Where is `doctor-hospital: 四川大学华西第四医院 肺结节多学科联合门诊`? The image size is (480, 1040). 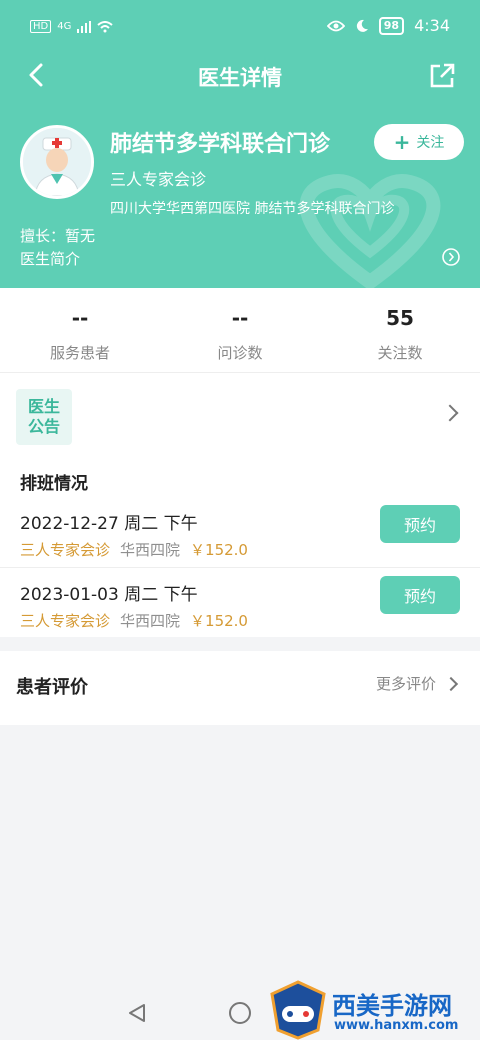 doctor-hospital: 四川大学华西第四医院 肺结节多学科联合门诊 is located at coordinates (252, 209).